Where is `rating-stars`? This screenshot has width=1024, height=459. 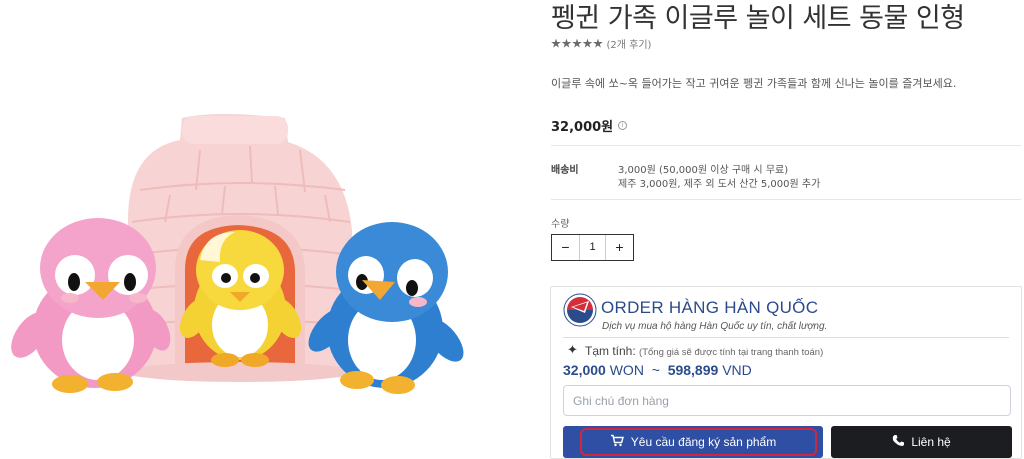 rating-stars is located at coordinates (577, 43).